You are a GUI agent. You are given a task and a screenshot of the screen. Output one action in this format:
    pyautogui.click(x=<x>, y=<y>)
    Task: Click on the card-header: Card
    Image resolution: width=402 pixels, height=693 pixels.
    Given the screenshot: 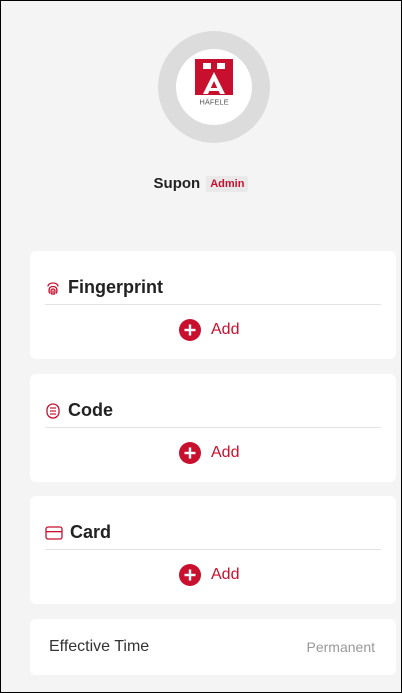 What is the action you would take?
    pyautogui.click(x=78, y=532)
    